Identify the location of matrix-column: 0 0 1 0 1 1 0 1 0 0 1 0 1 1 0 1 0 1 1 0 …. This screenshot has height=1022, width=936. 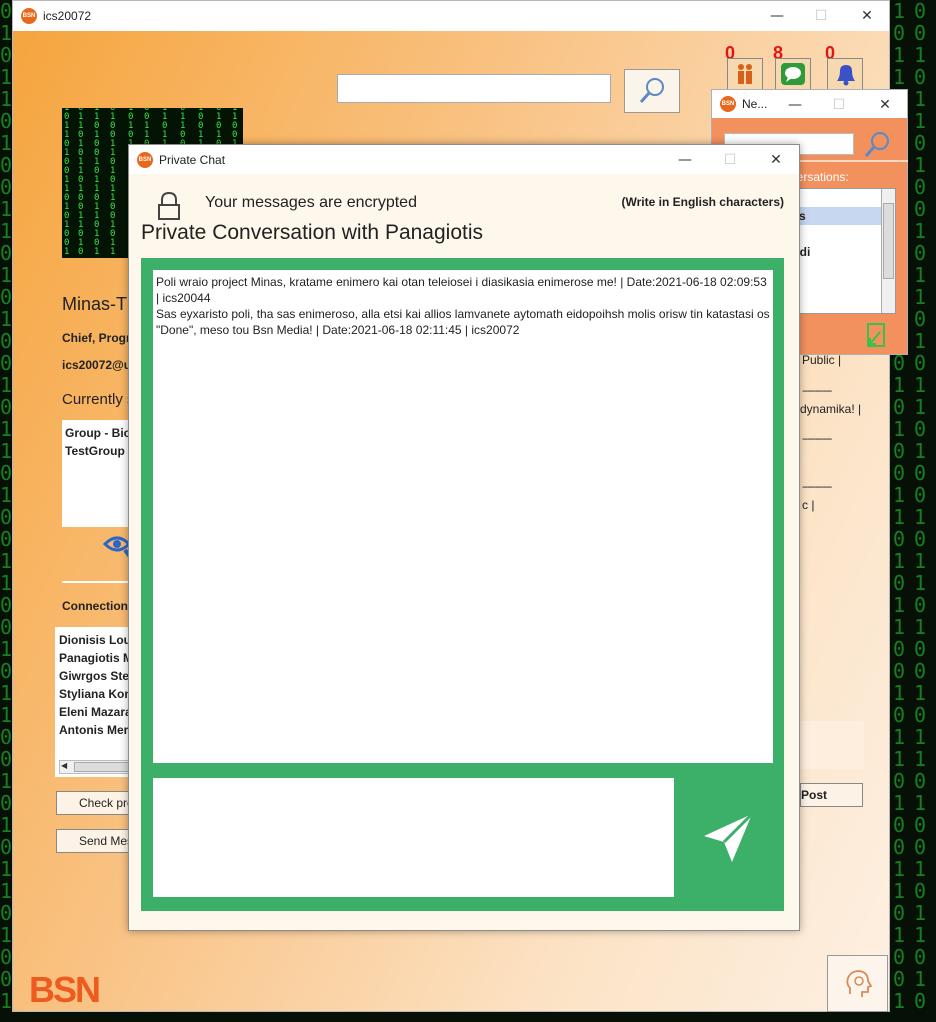
(920, 506).